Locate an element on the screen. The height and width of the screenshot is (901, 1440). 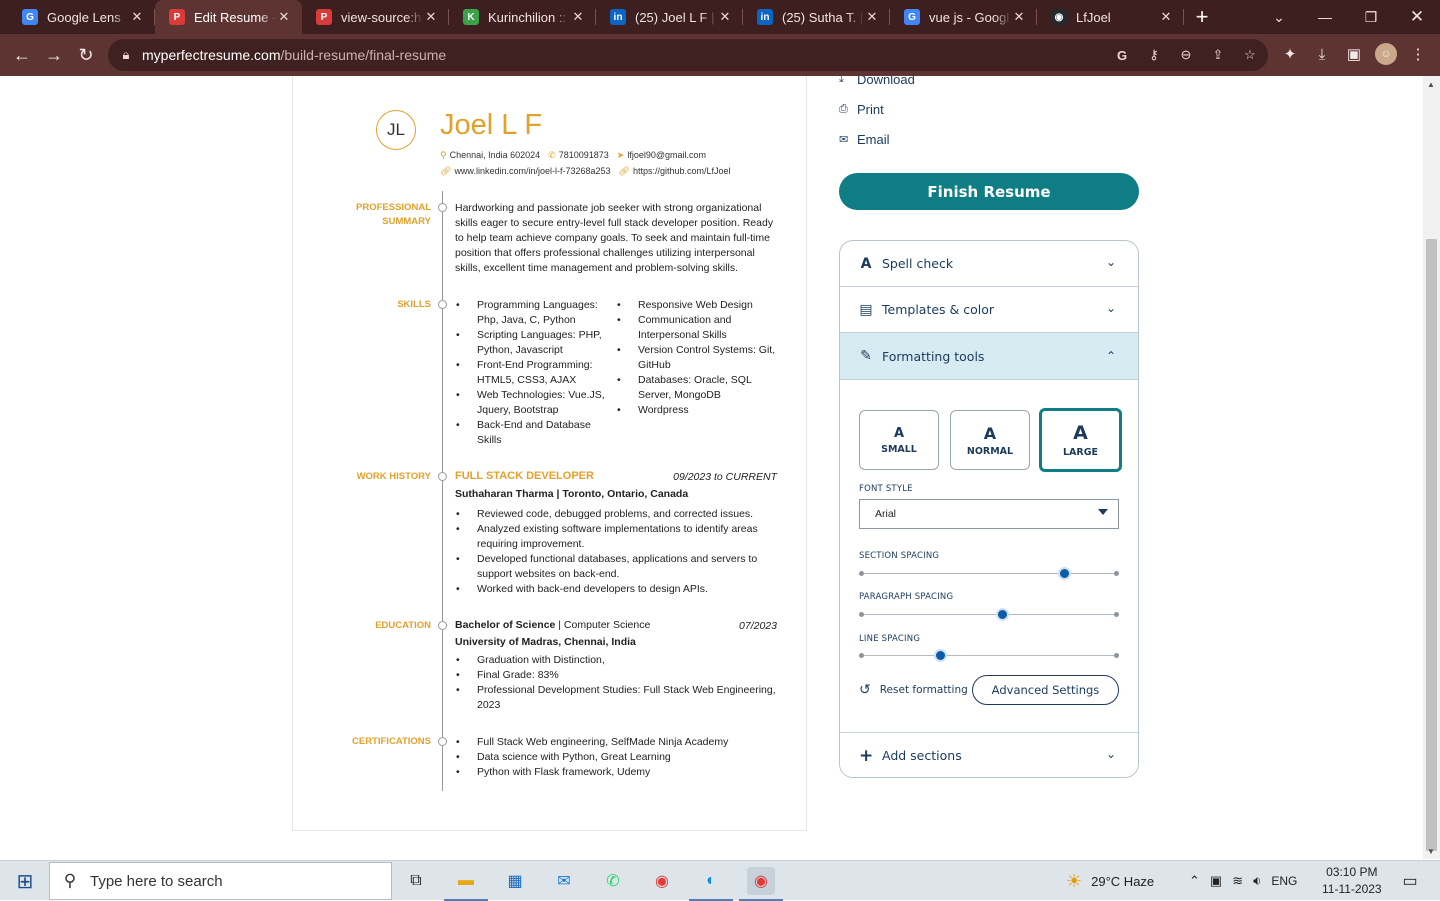
weather-widget: ☀ 29°C Haze is located at coordinates (1110, 881).